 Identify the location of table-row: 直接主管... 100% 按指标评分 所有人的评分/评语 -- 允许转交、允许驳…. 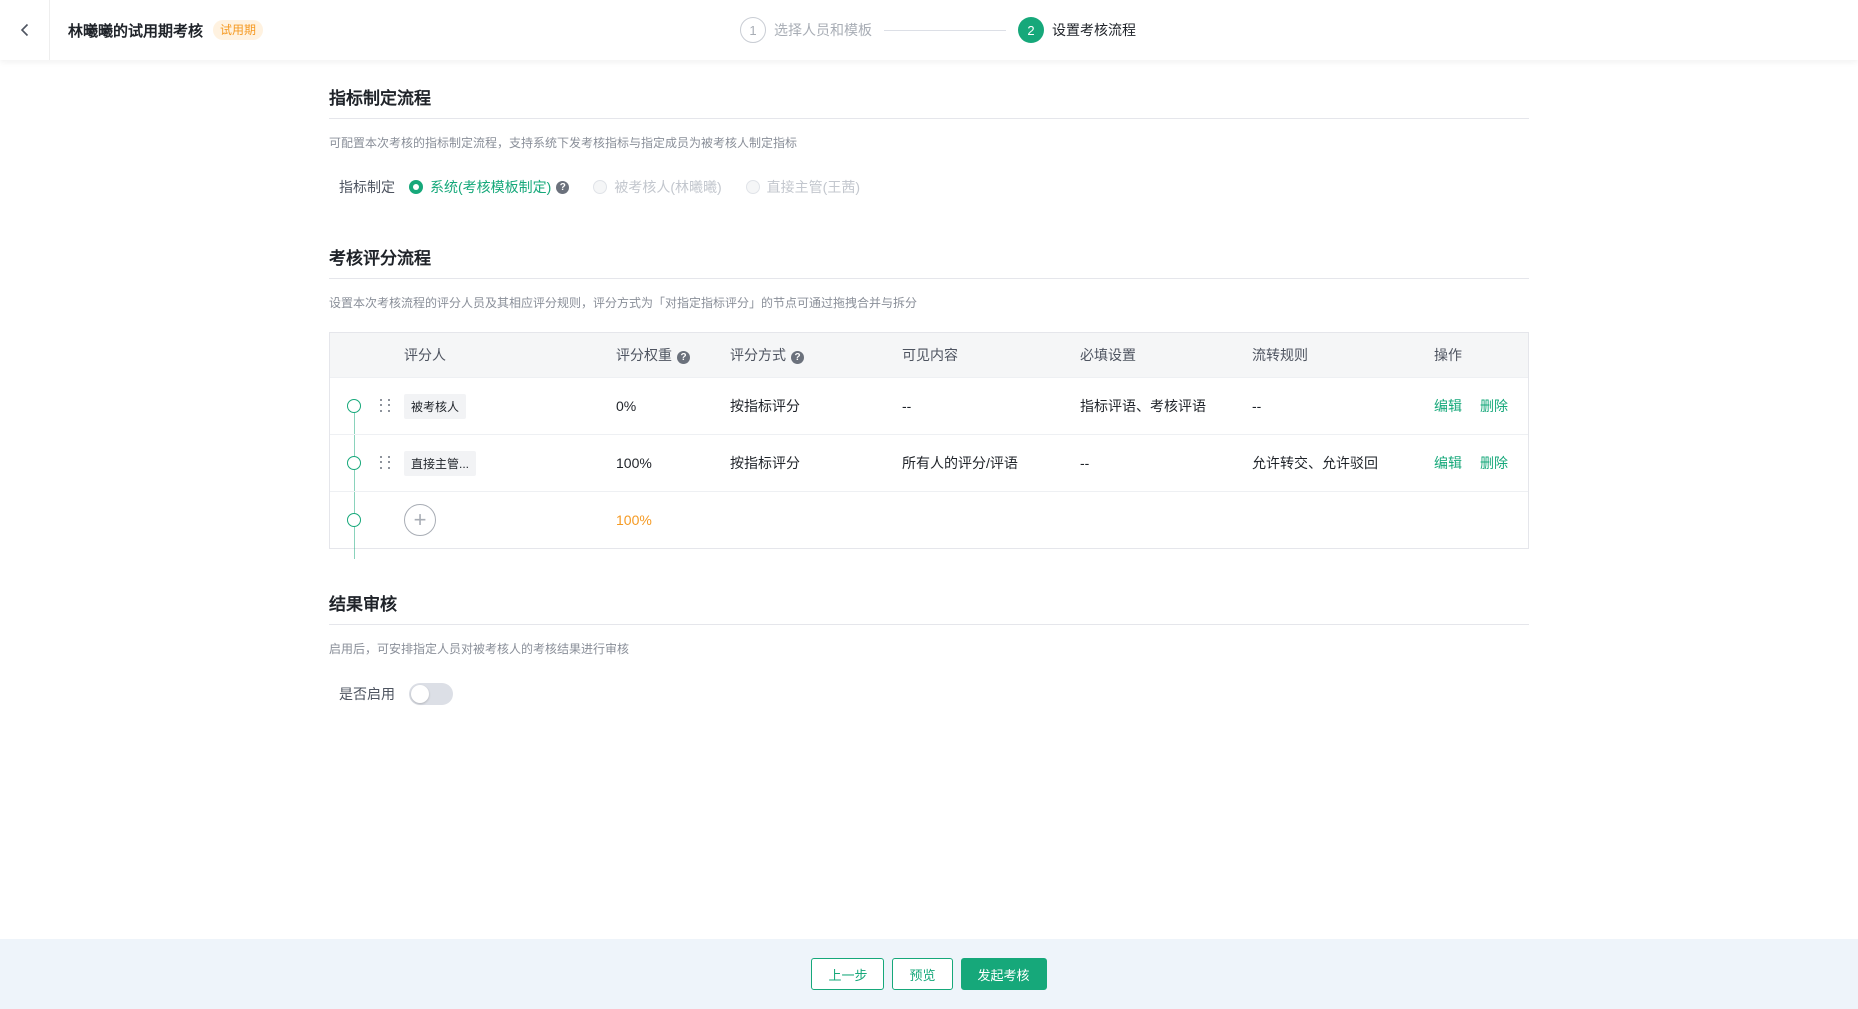
(929, 462).